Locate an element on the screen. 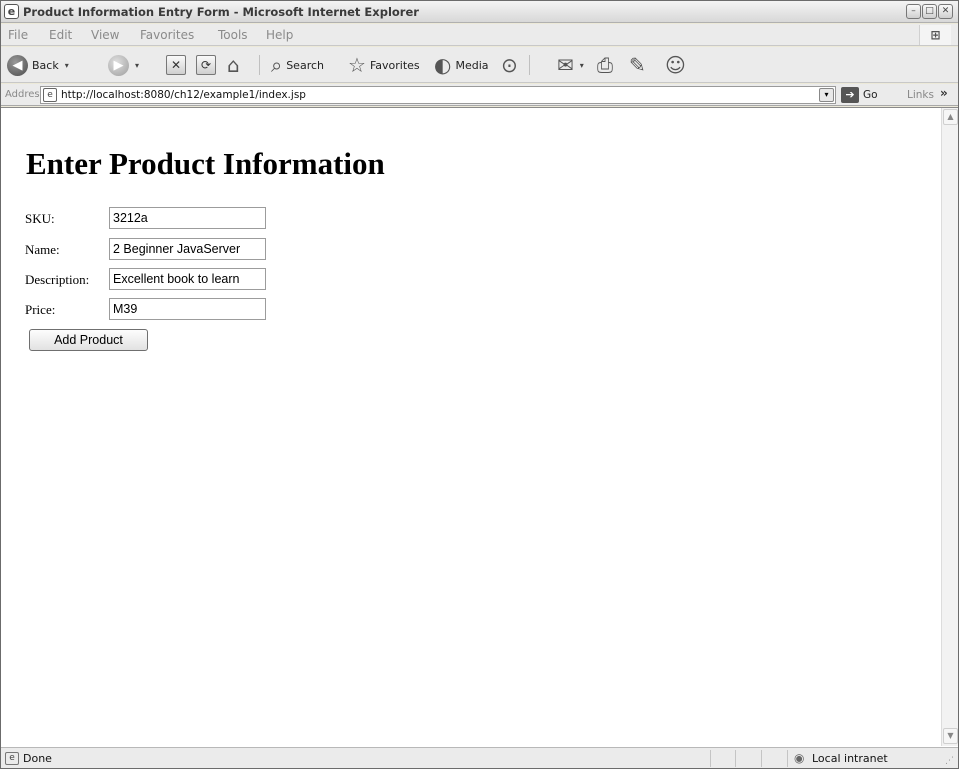  menu-tools: Tools is located at coordinates (233, 35).